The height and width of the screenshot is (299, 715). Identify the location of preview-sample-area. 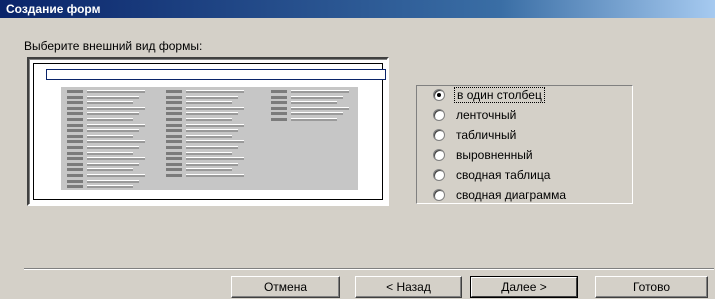
(209, 138).